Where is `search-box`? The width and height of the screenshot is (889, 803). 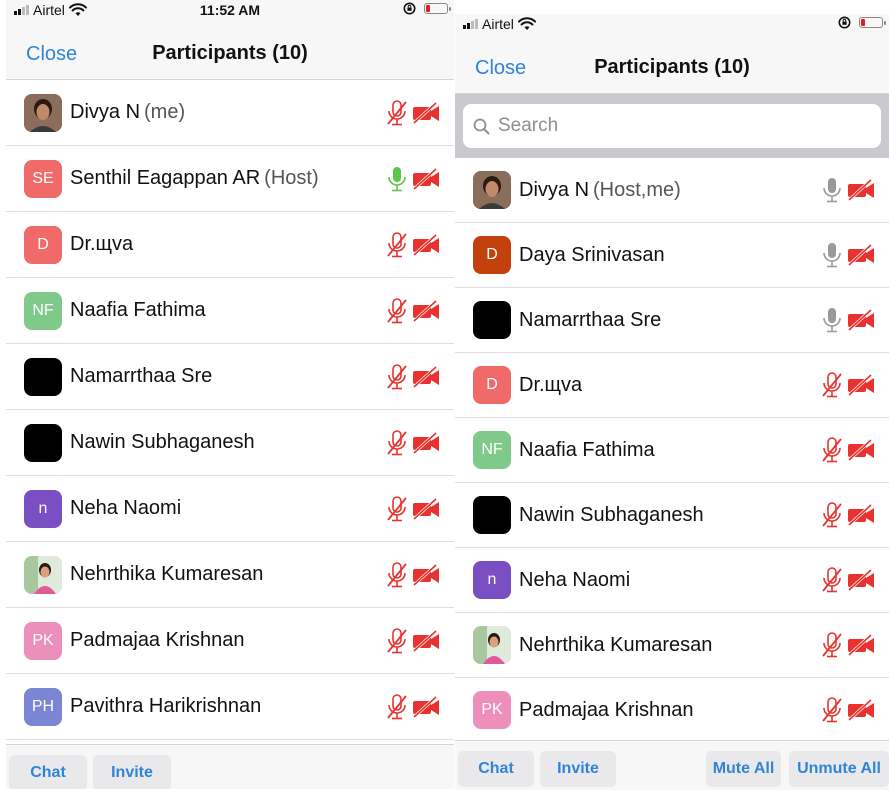
search-box is located at coordinates (672, 126).